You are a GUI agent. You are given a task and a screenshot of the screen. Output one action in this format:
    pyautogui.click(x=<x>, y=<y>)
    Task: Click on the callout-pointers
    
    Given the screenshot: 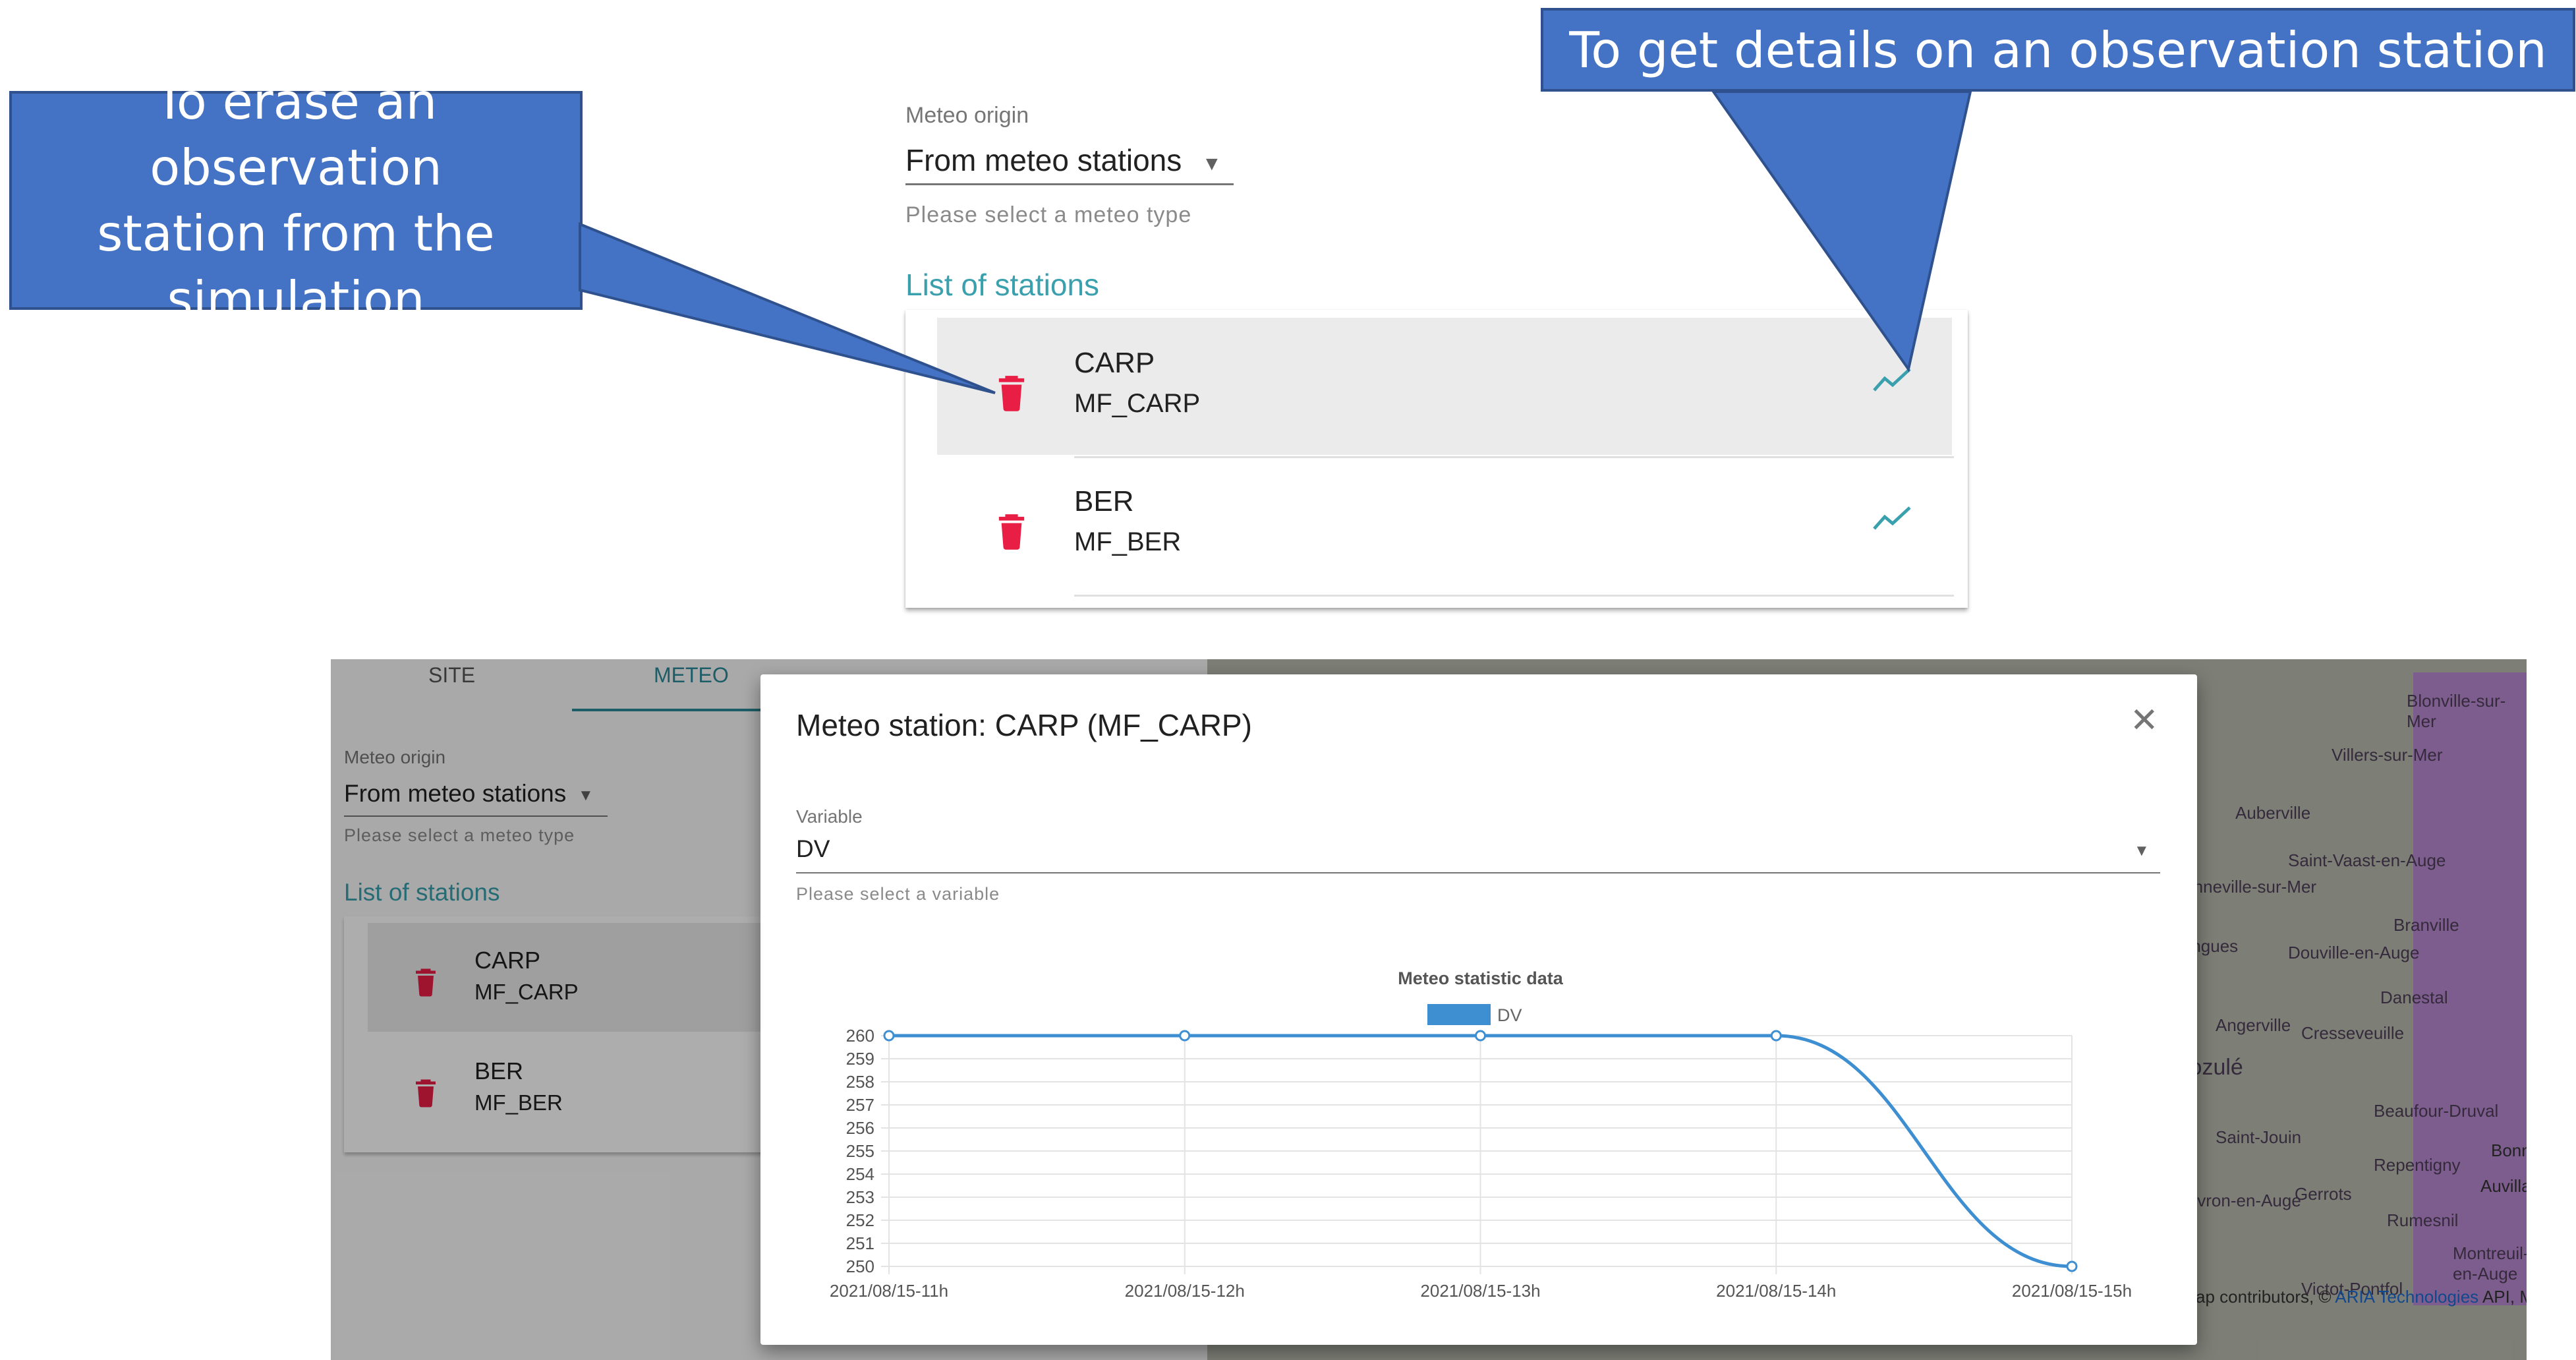 What is the action you would take?
    pyautogui.click(x=1276, y=242)
    